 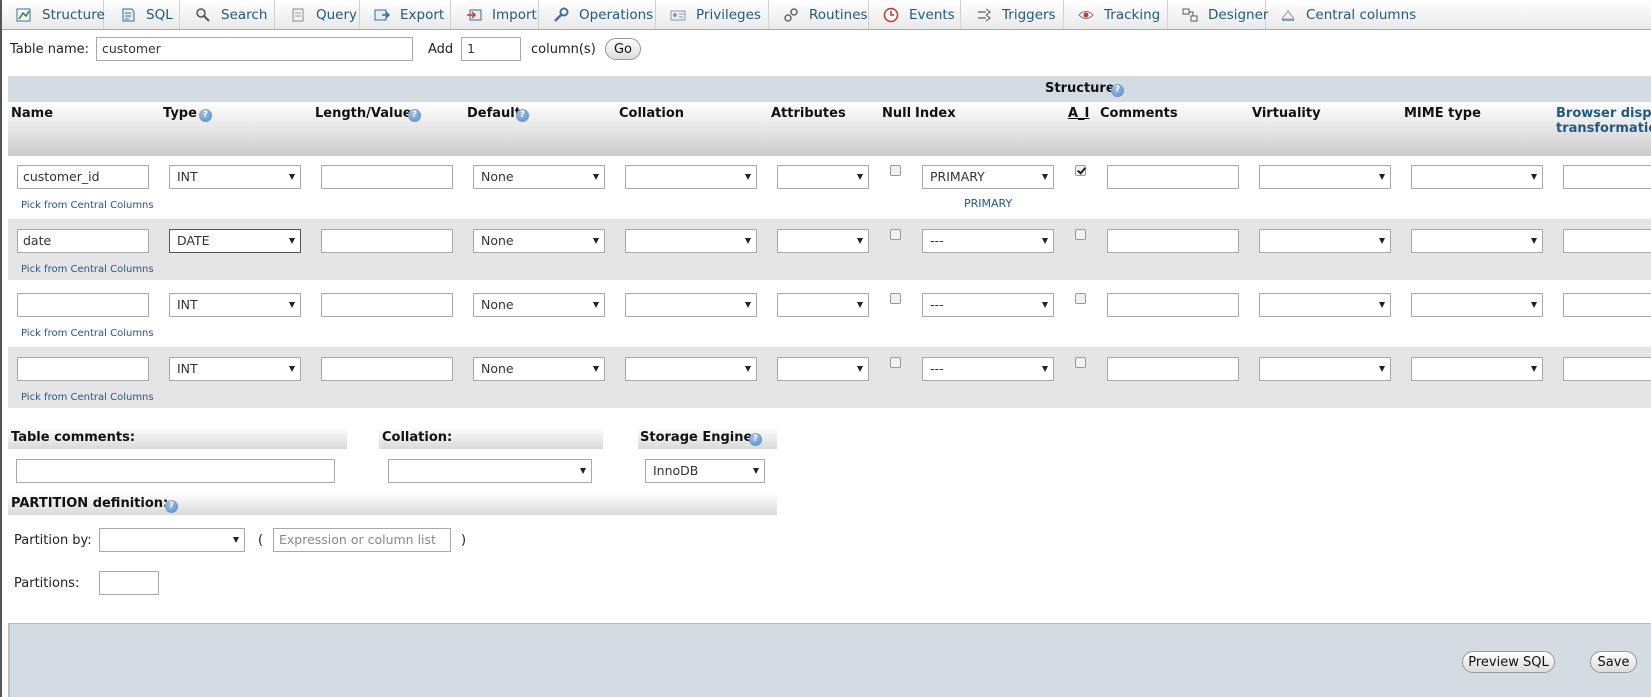 What do you see at coordinates (699, 437) in the screenshot?
I see `storage-engine-label: Storage Engine:` at bounding box center [699, 437].